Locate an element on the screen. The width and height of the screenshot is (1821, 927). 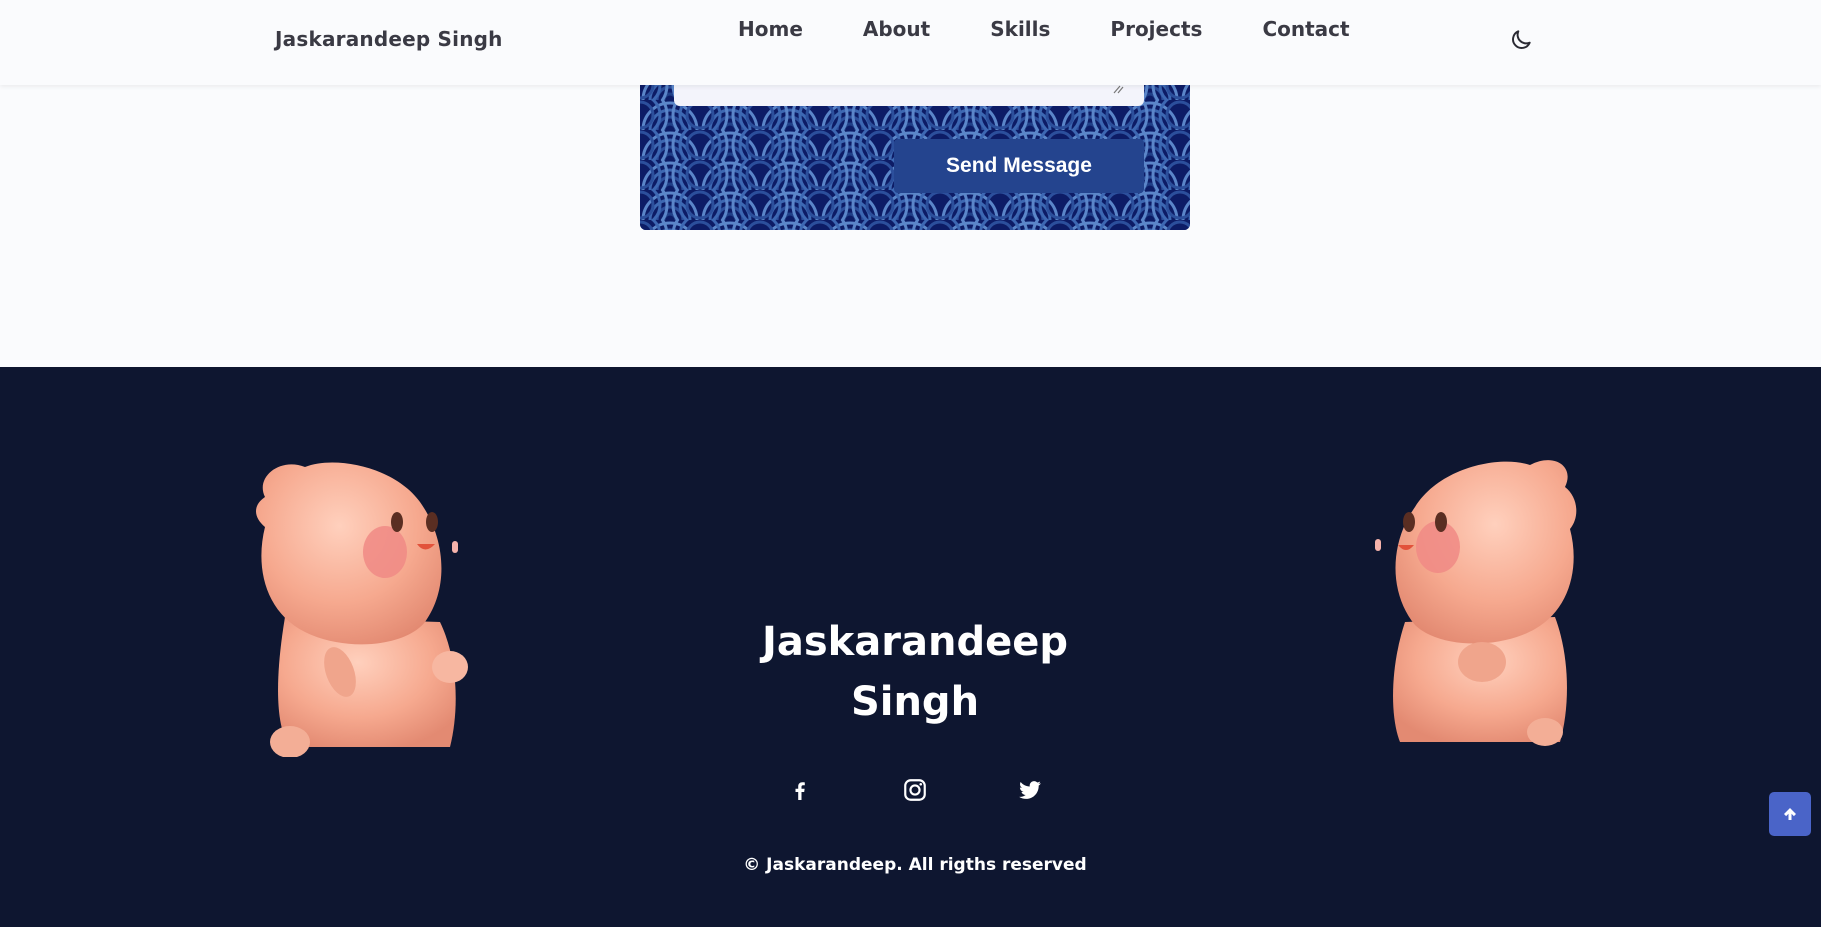
nav-home: Home is located at coordinates (770, 29).